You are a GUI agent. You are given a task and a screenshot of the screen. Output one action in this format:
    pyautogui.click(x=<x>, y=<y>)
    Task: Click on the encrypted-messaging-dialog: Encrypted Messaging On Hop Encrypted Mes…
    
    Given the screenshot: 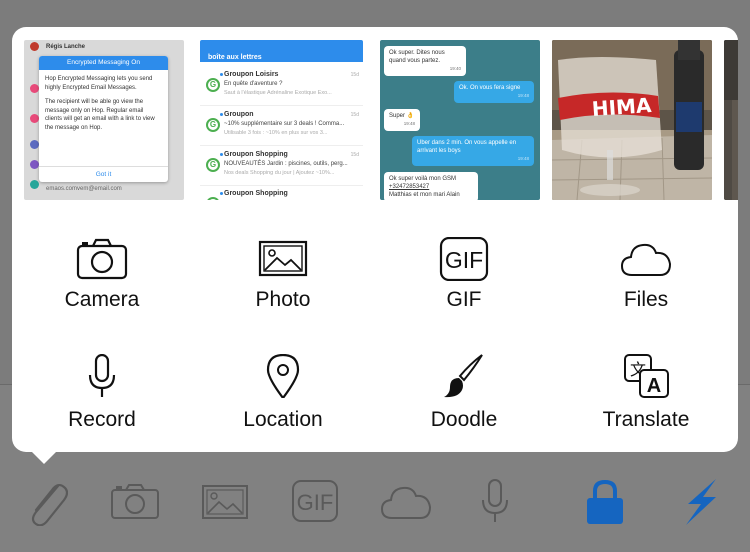 What is the action you would take?
    pyautogui.click(x=103, y=119)
    